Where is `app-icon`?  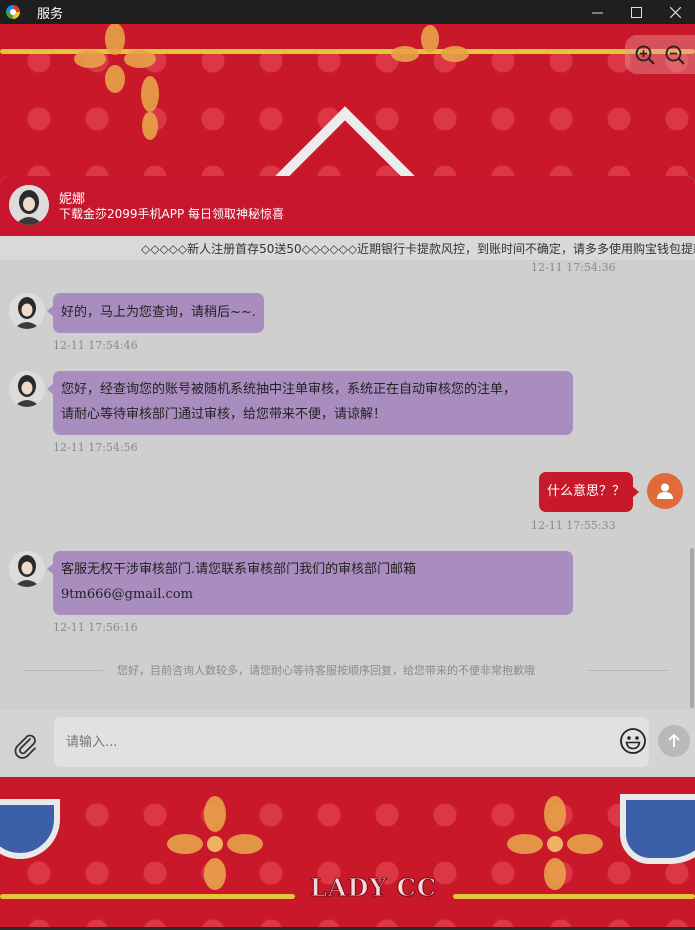
app-icon is located at coordinates (13, 12).